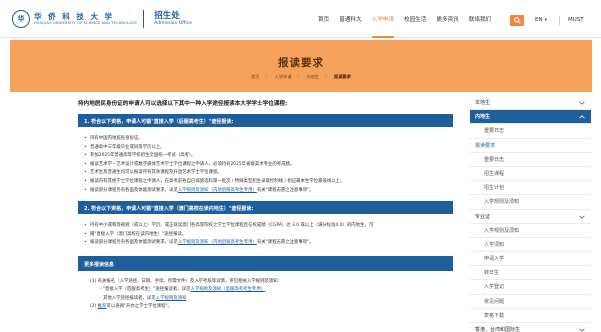  I want to click on office-name: 招生处 Admission Office, so click(173, 19).